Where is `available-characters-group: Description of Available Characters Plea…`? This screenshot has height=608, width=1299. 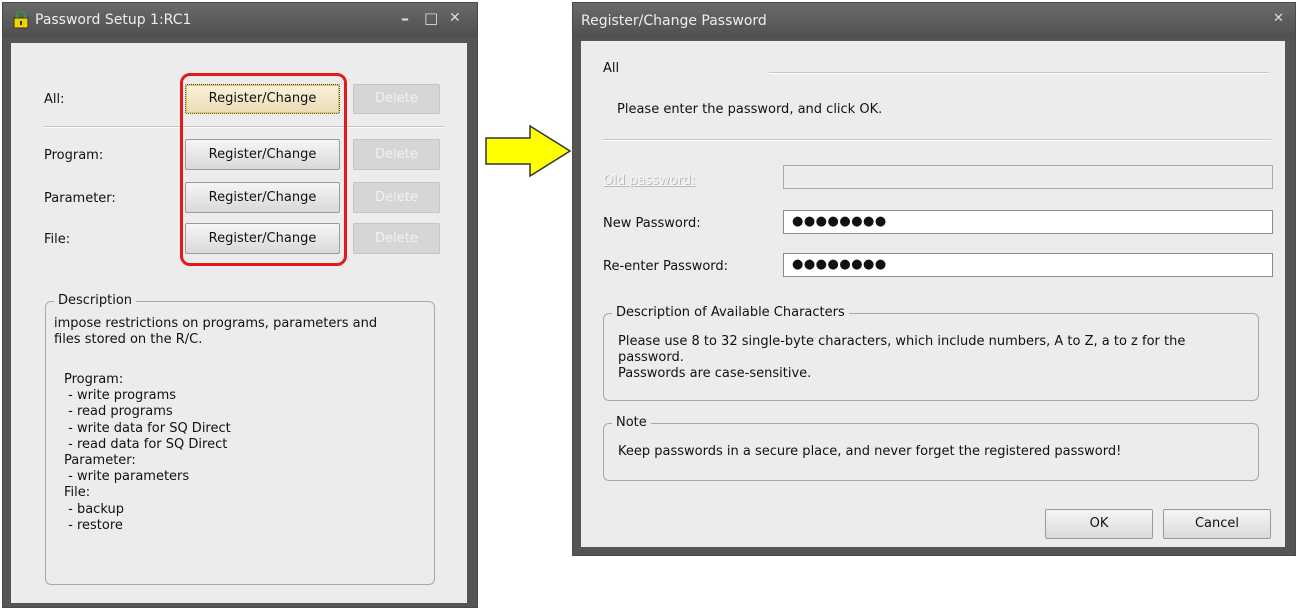 available-characters-group: Description of Available Characters Plea… is located at coordinates (931, 353).